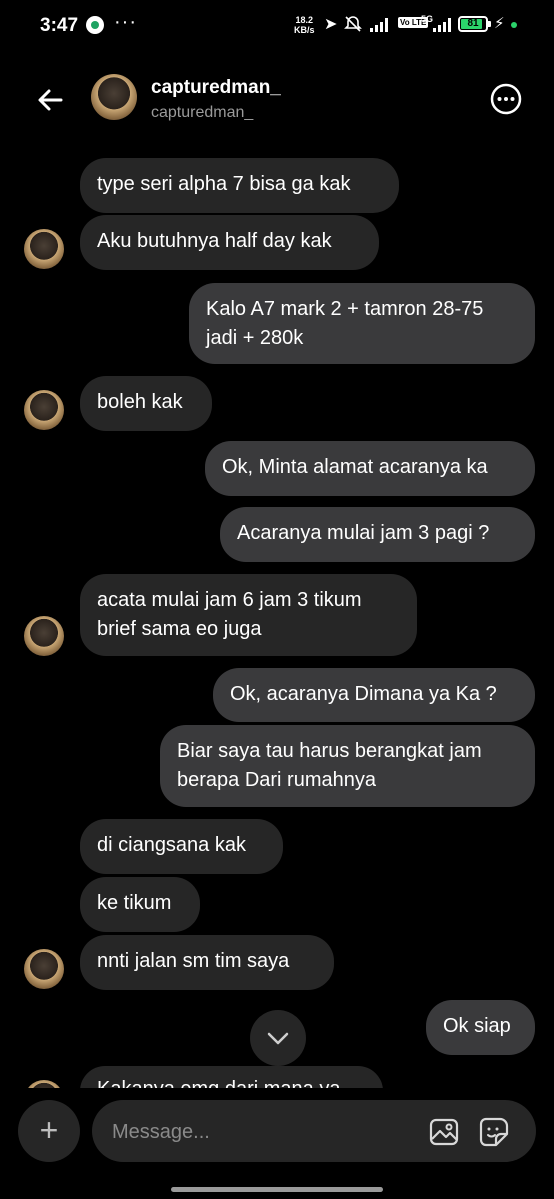 This screenshot has height=1199, width=554. I want to click on gallery-icon, so click(444, 1132).